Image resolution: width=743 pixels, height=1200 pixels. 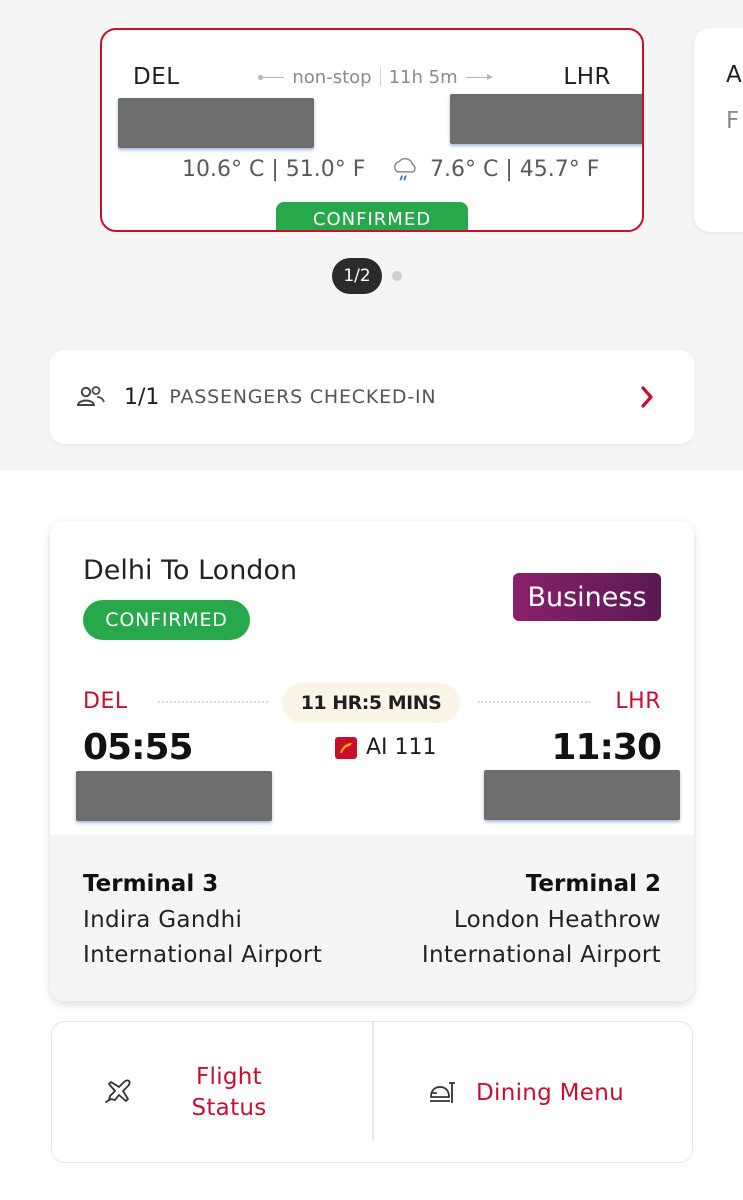 What do you see at coordinates (515, 169) in the screenshot?
I see `destination-temperature: 7.6° C | 45.7° F` at bounding box center [515, 169].